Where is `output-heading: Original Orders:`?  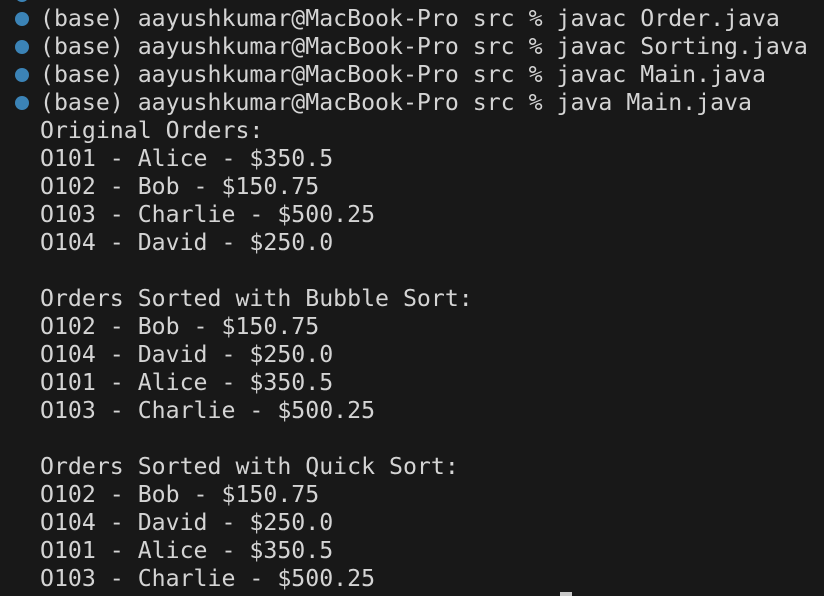
output-heading: Original Orders: is located at coordinates (152, 130).